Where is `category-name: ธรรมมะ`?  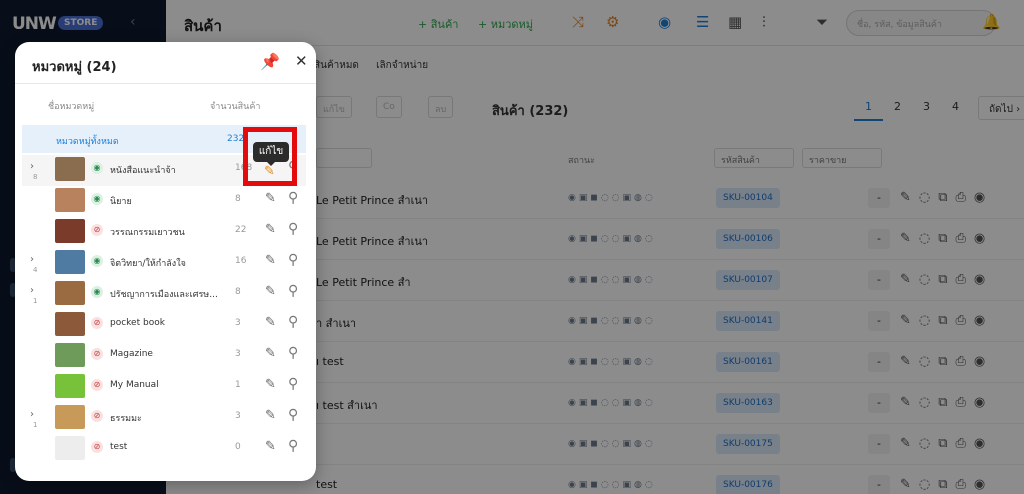 category-name: ธรรมมะ is located at coordinates (126, 419).